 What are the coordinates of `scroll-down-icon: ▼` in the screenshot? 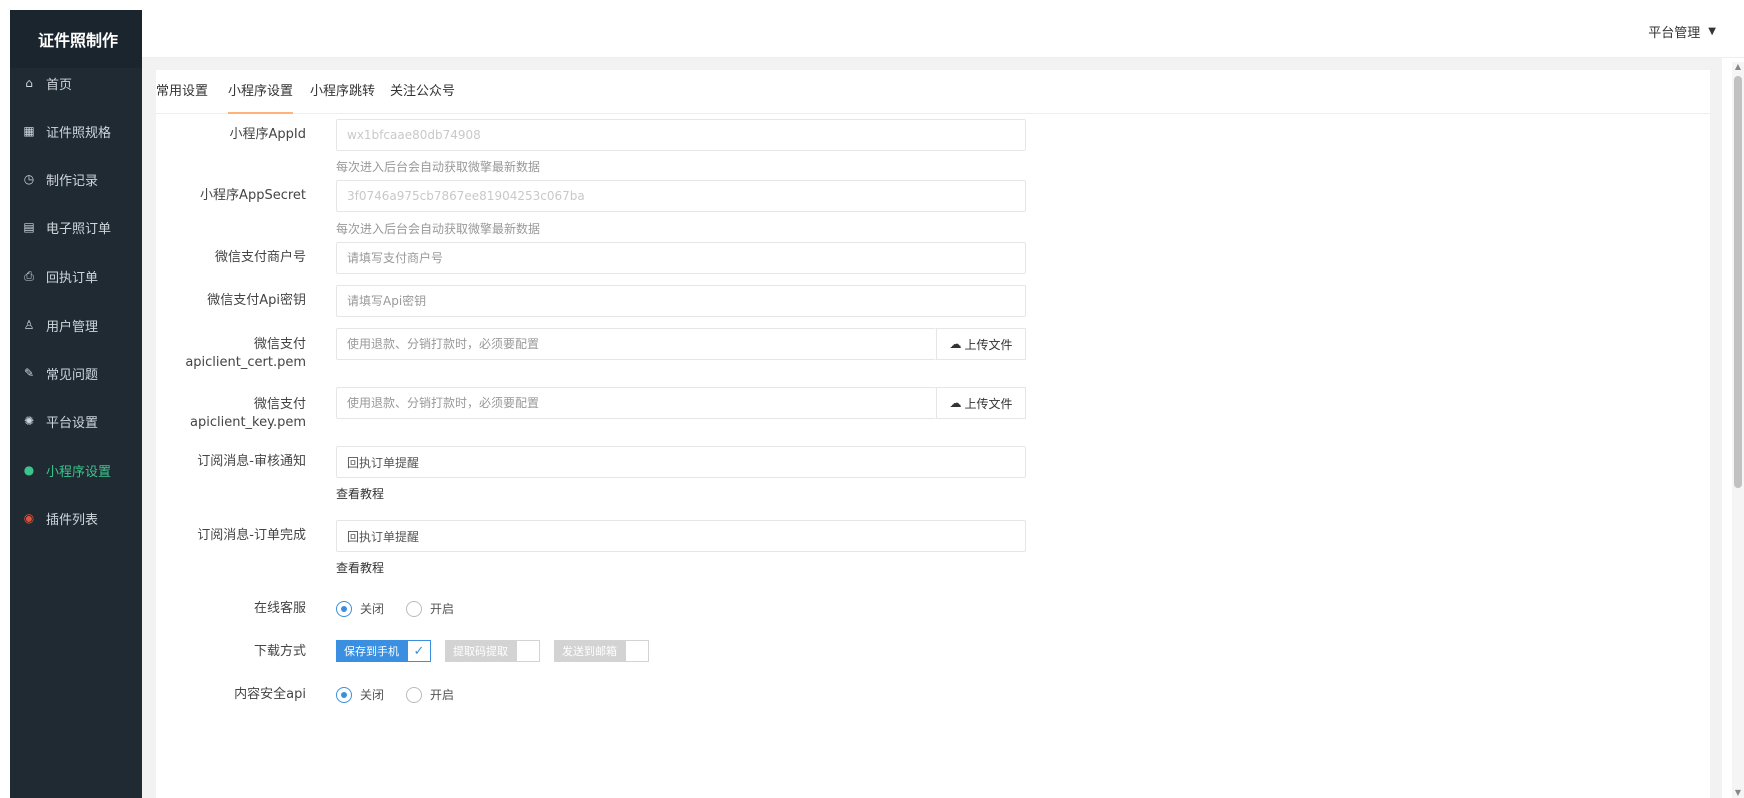 It's located at (1738, 793).